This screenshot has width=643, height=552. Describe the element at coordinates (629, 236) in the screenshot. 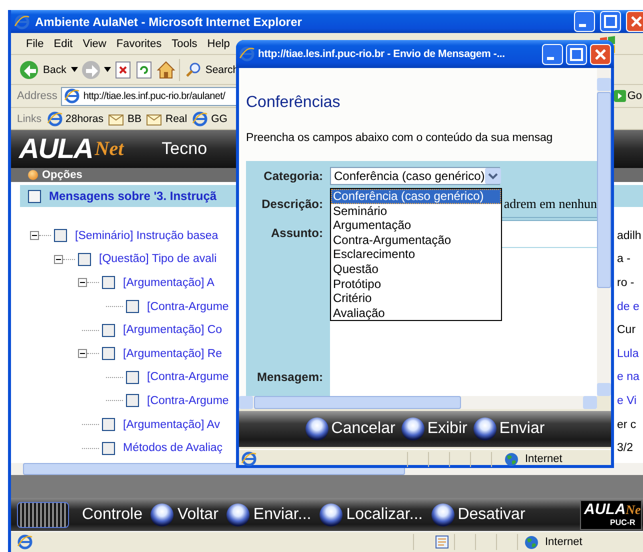

I see `message-detail: adilh` at that location.